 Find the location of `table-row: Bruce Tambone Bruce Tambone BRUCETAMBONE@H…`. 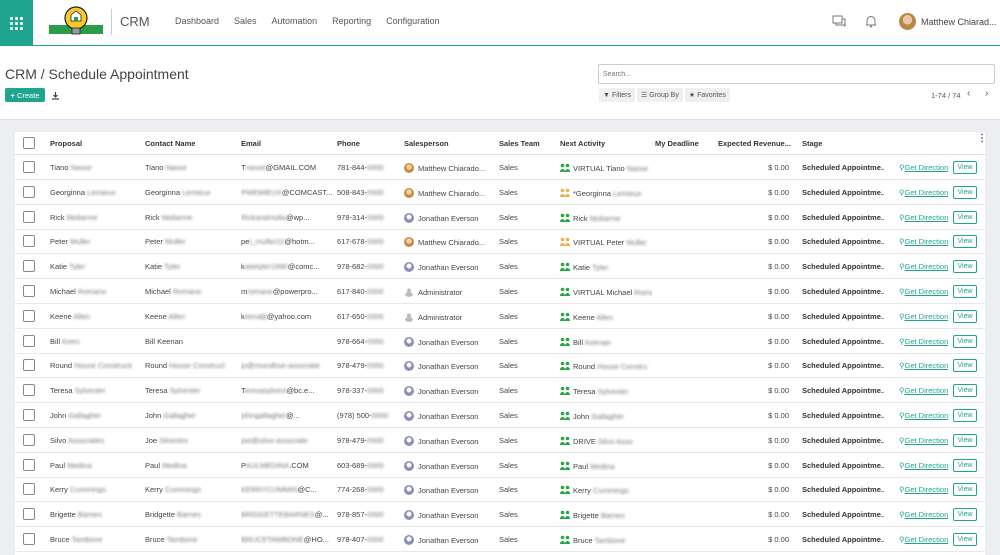

table-row: Bruce Tambone Bruce Tambone BRUCETAMBONE@H… is located at coordinates (500, 539).